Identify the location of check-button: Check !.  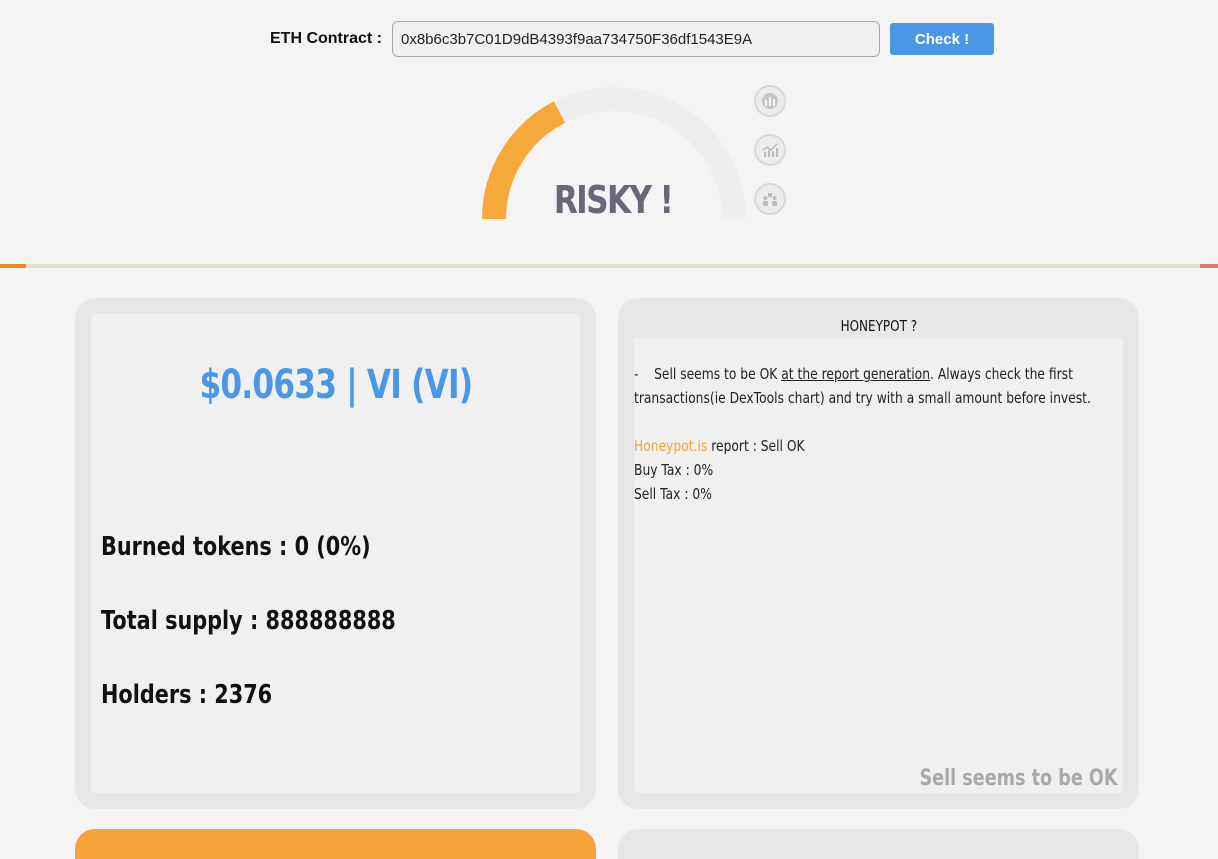
(942, 39).